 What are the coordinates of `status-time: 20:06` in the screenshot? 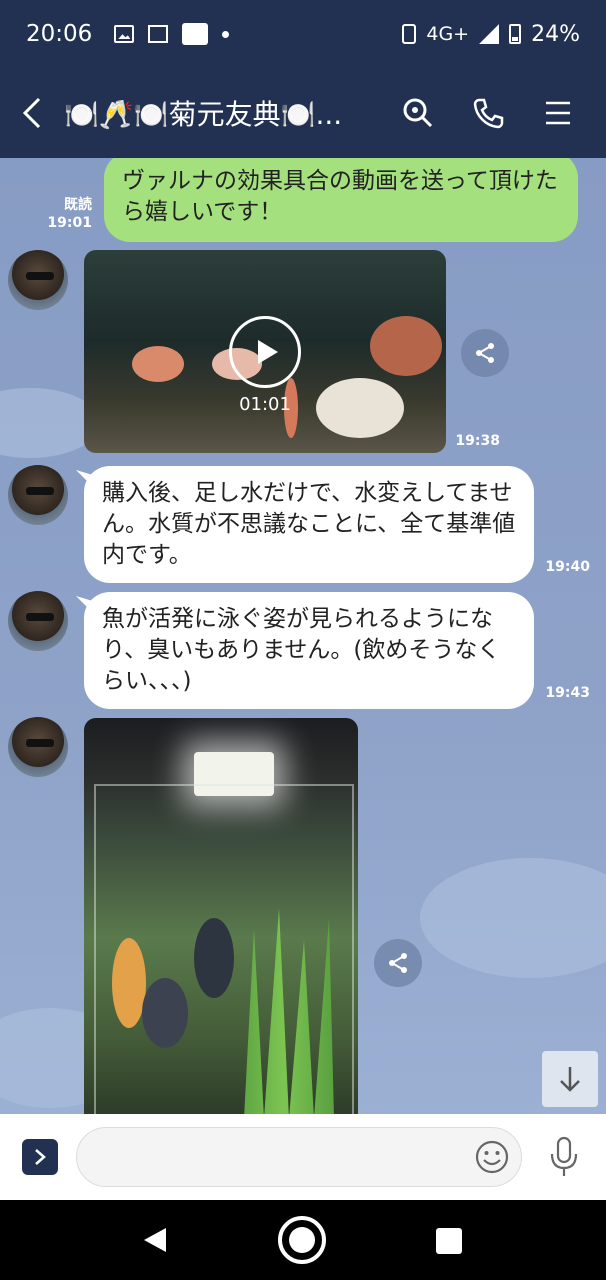 It's located at (59, 34).